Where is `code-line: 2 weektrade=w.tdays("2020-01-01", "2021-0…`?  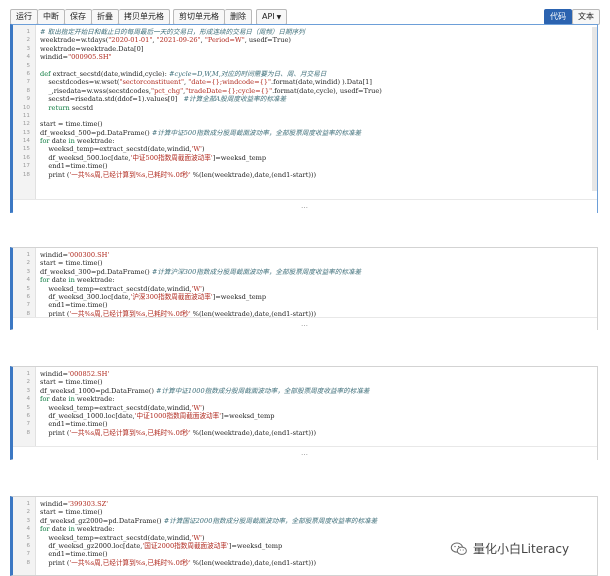 code-line: 2 weektrade=w.tdays("2020-01-01", "2021-0… is located at coordinates (305, 40).